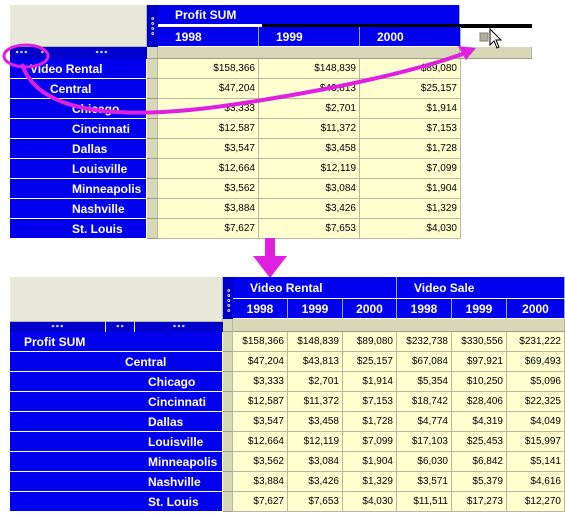 This screenshot has width=565, height=516. What do you see at coordinates (116, 342) in the screenshot?
I see `row-header: Profit SUM` at bounding box center [116, 342].